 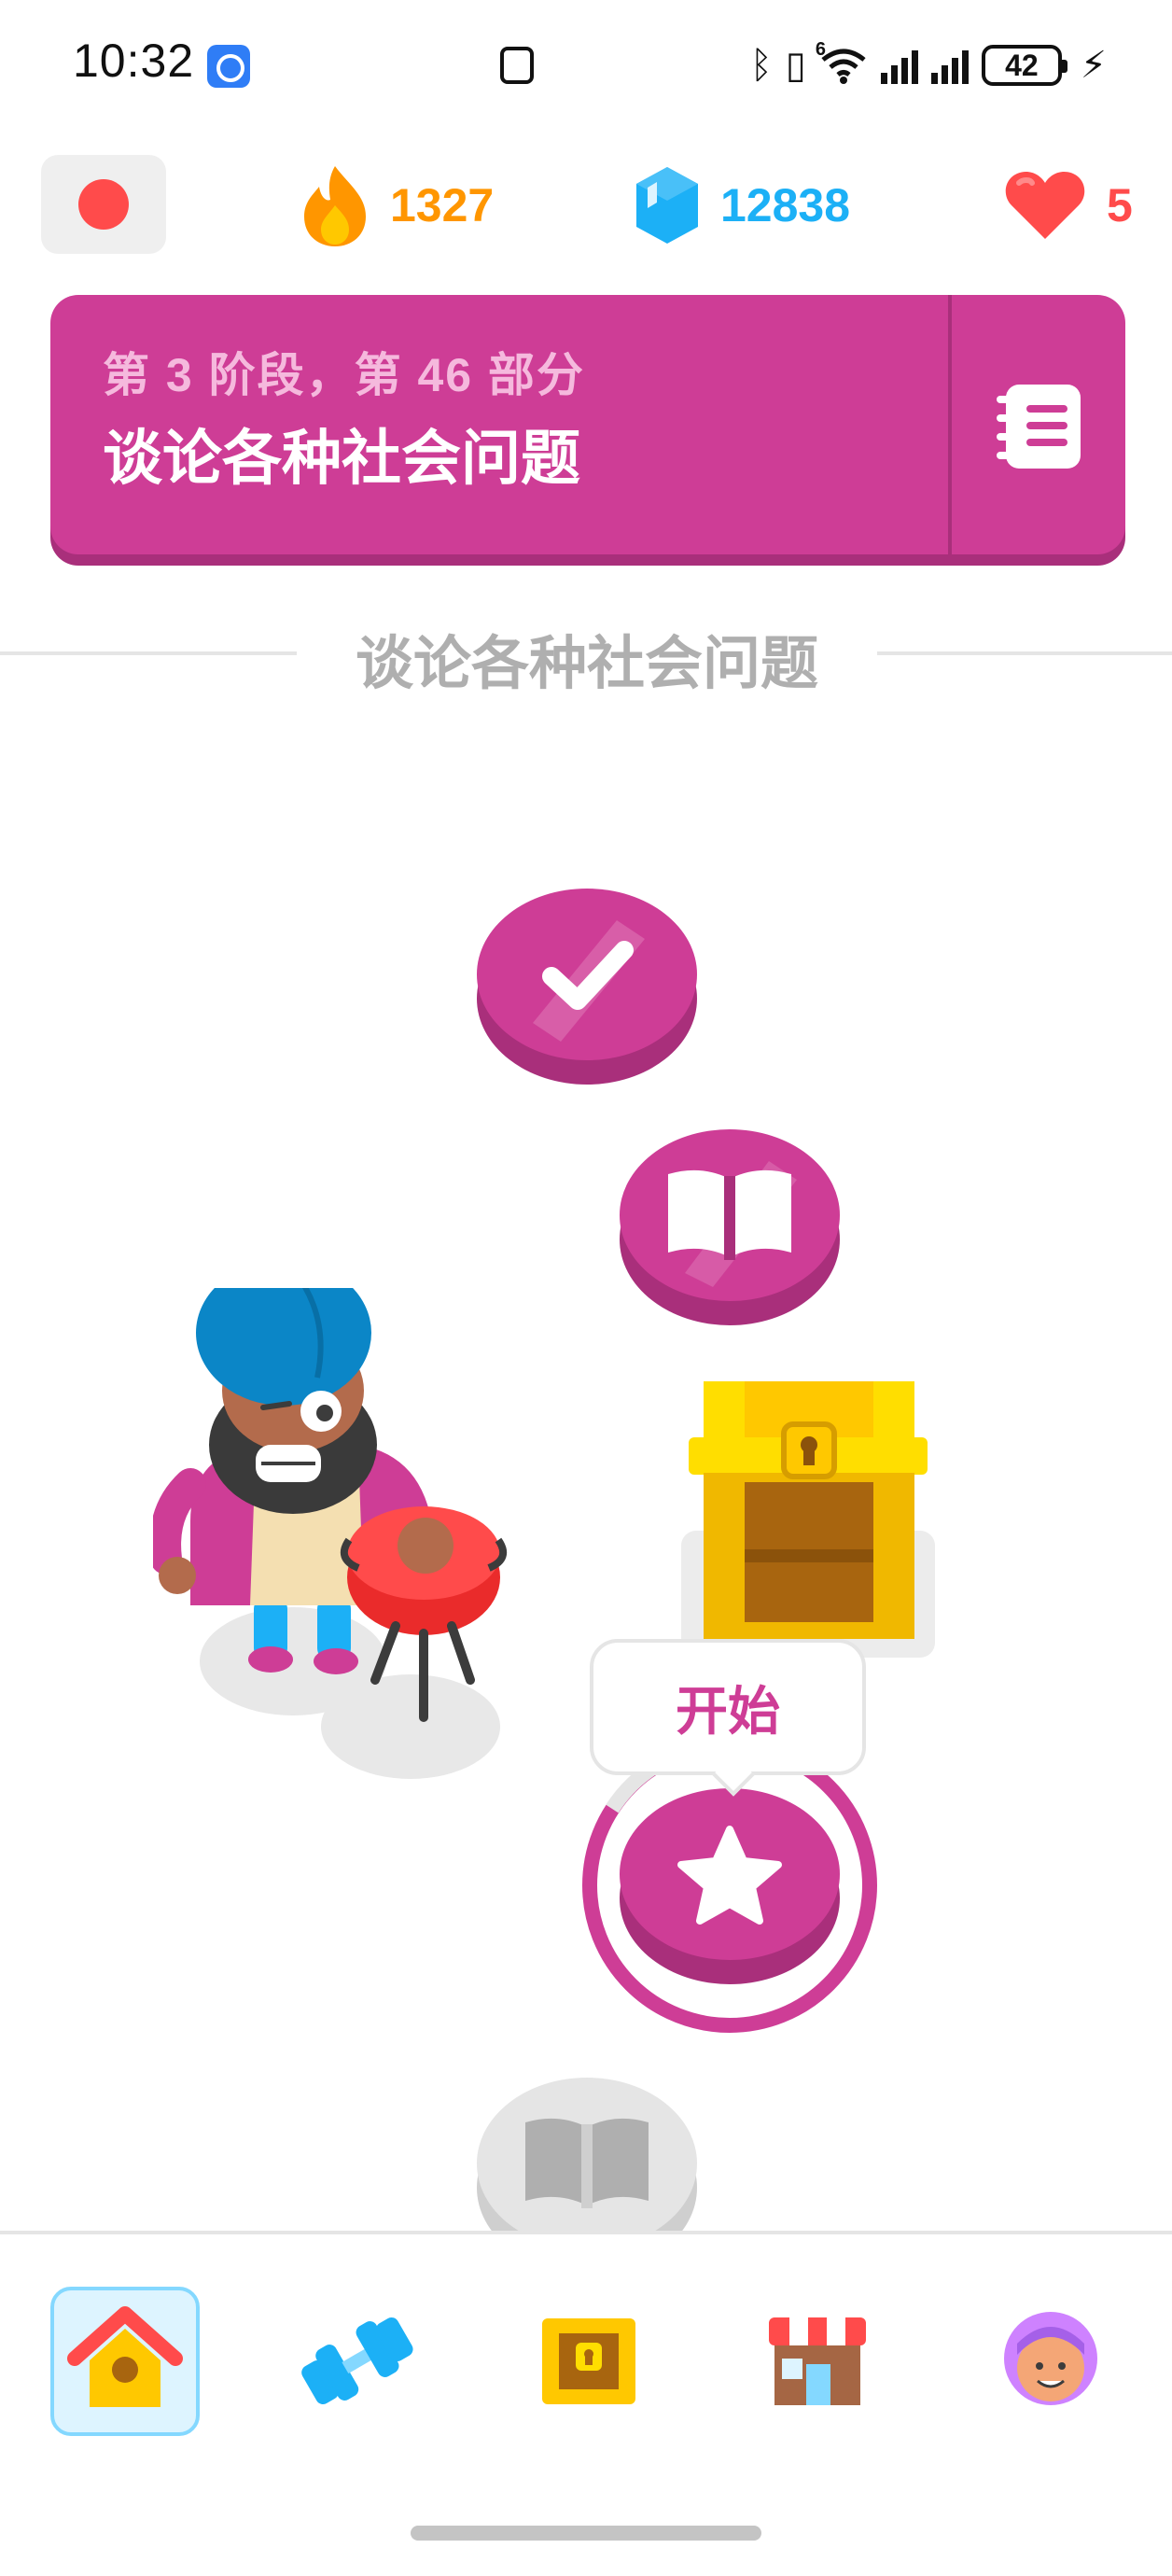 I want to click on story-node, so click(x=730, y=1226).